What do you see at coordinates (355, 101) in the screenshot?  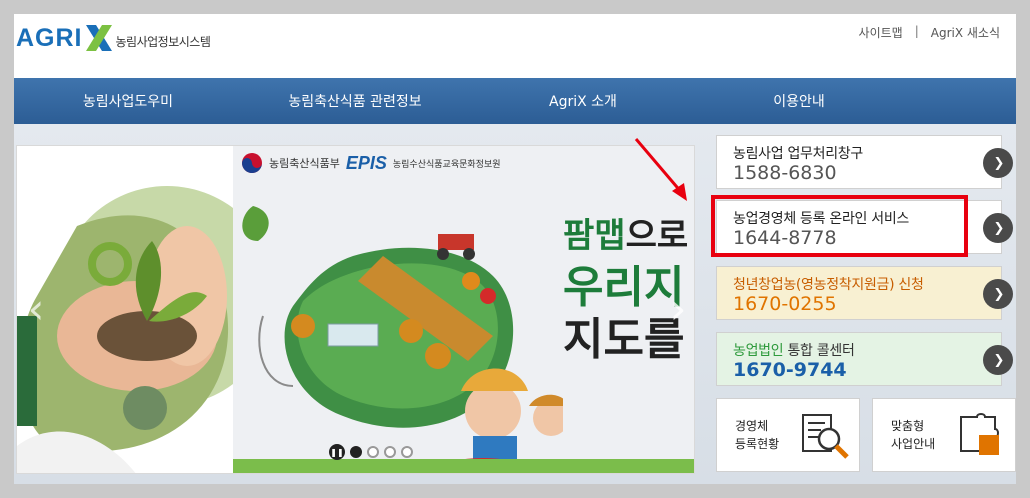 I see `nav-item-food-info: 농림축산식품 관련정보` at bounding box center [355, 101].